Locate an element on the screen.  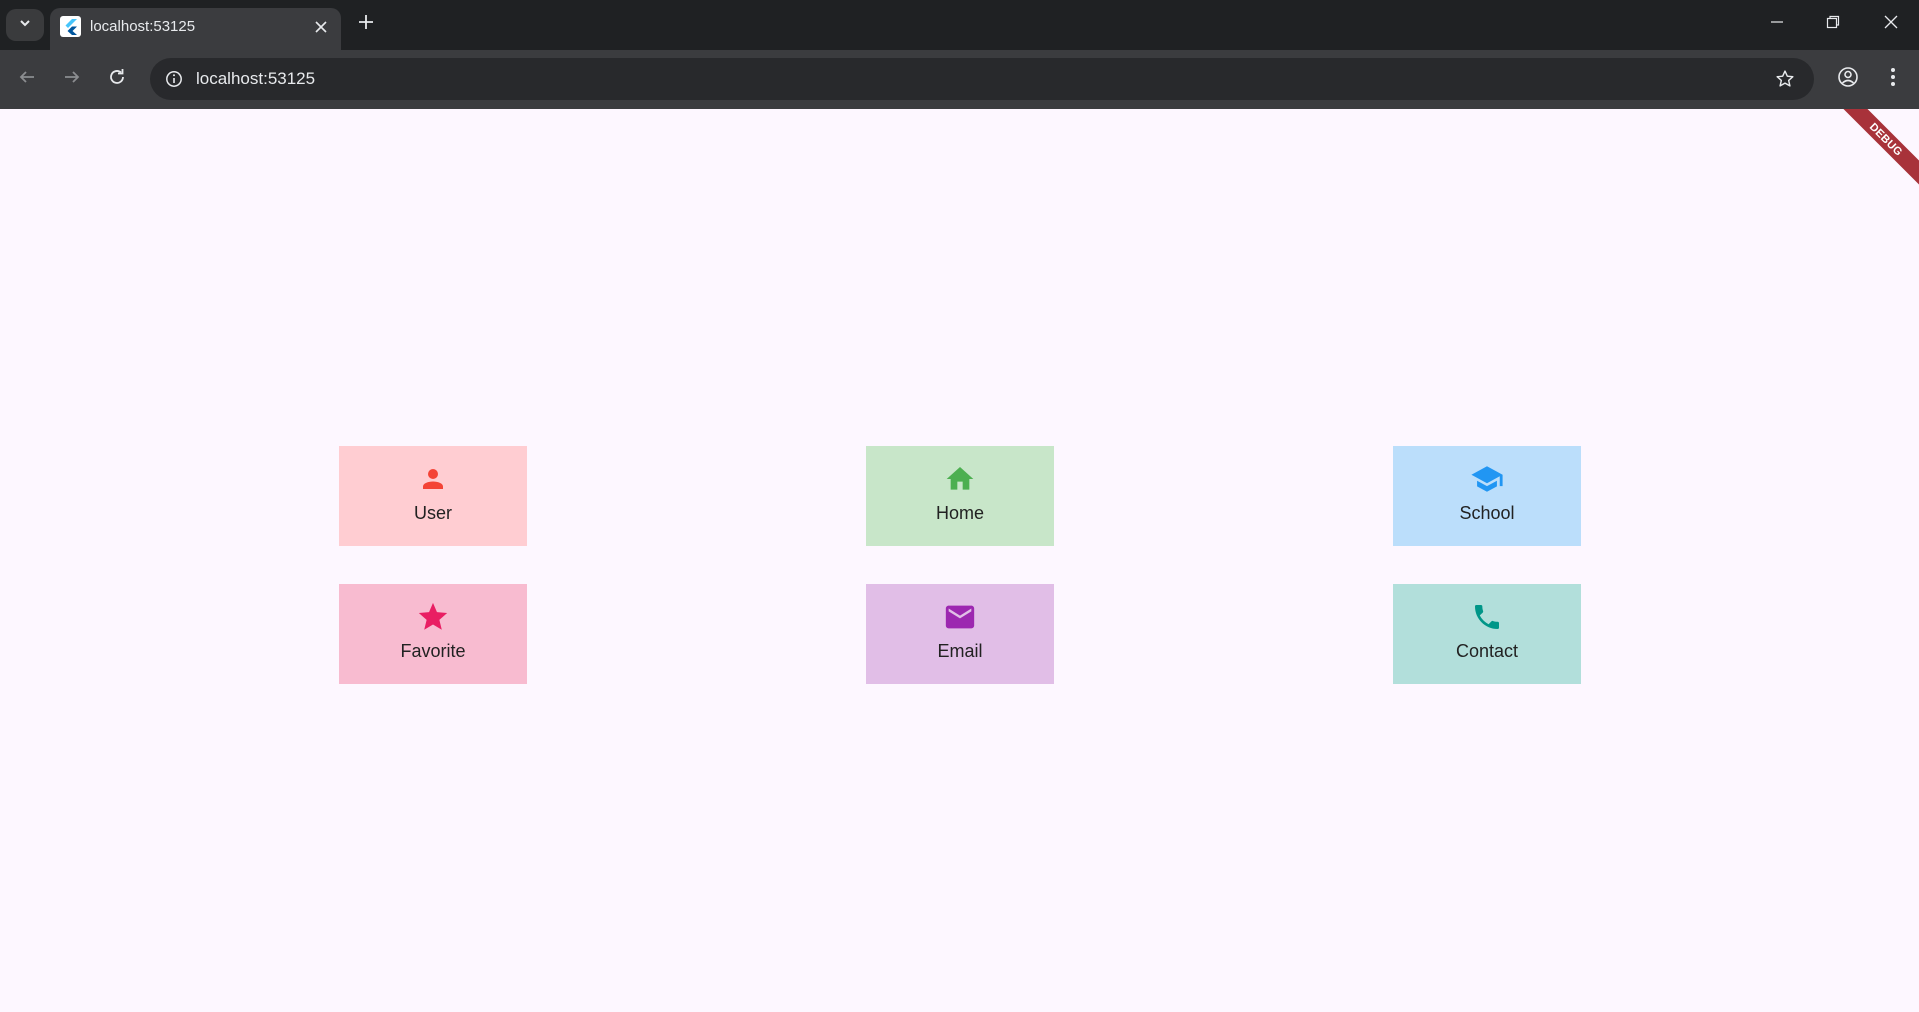
phone-icon is located at coordinates (1487, 617).